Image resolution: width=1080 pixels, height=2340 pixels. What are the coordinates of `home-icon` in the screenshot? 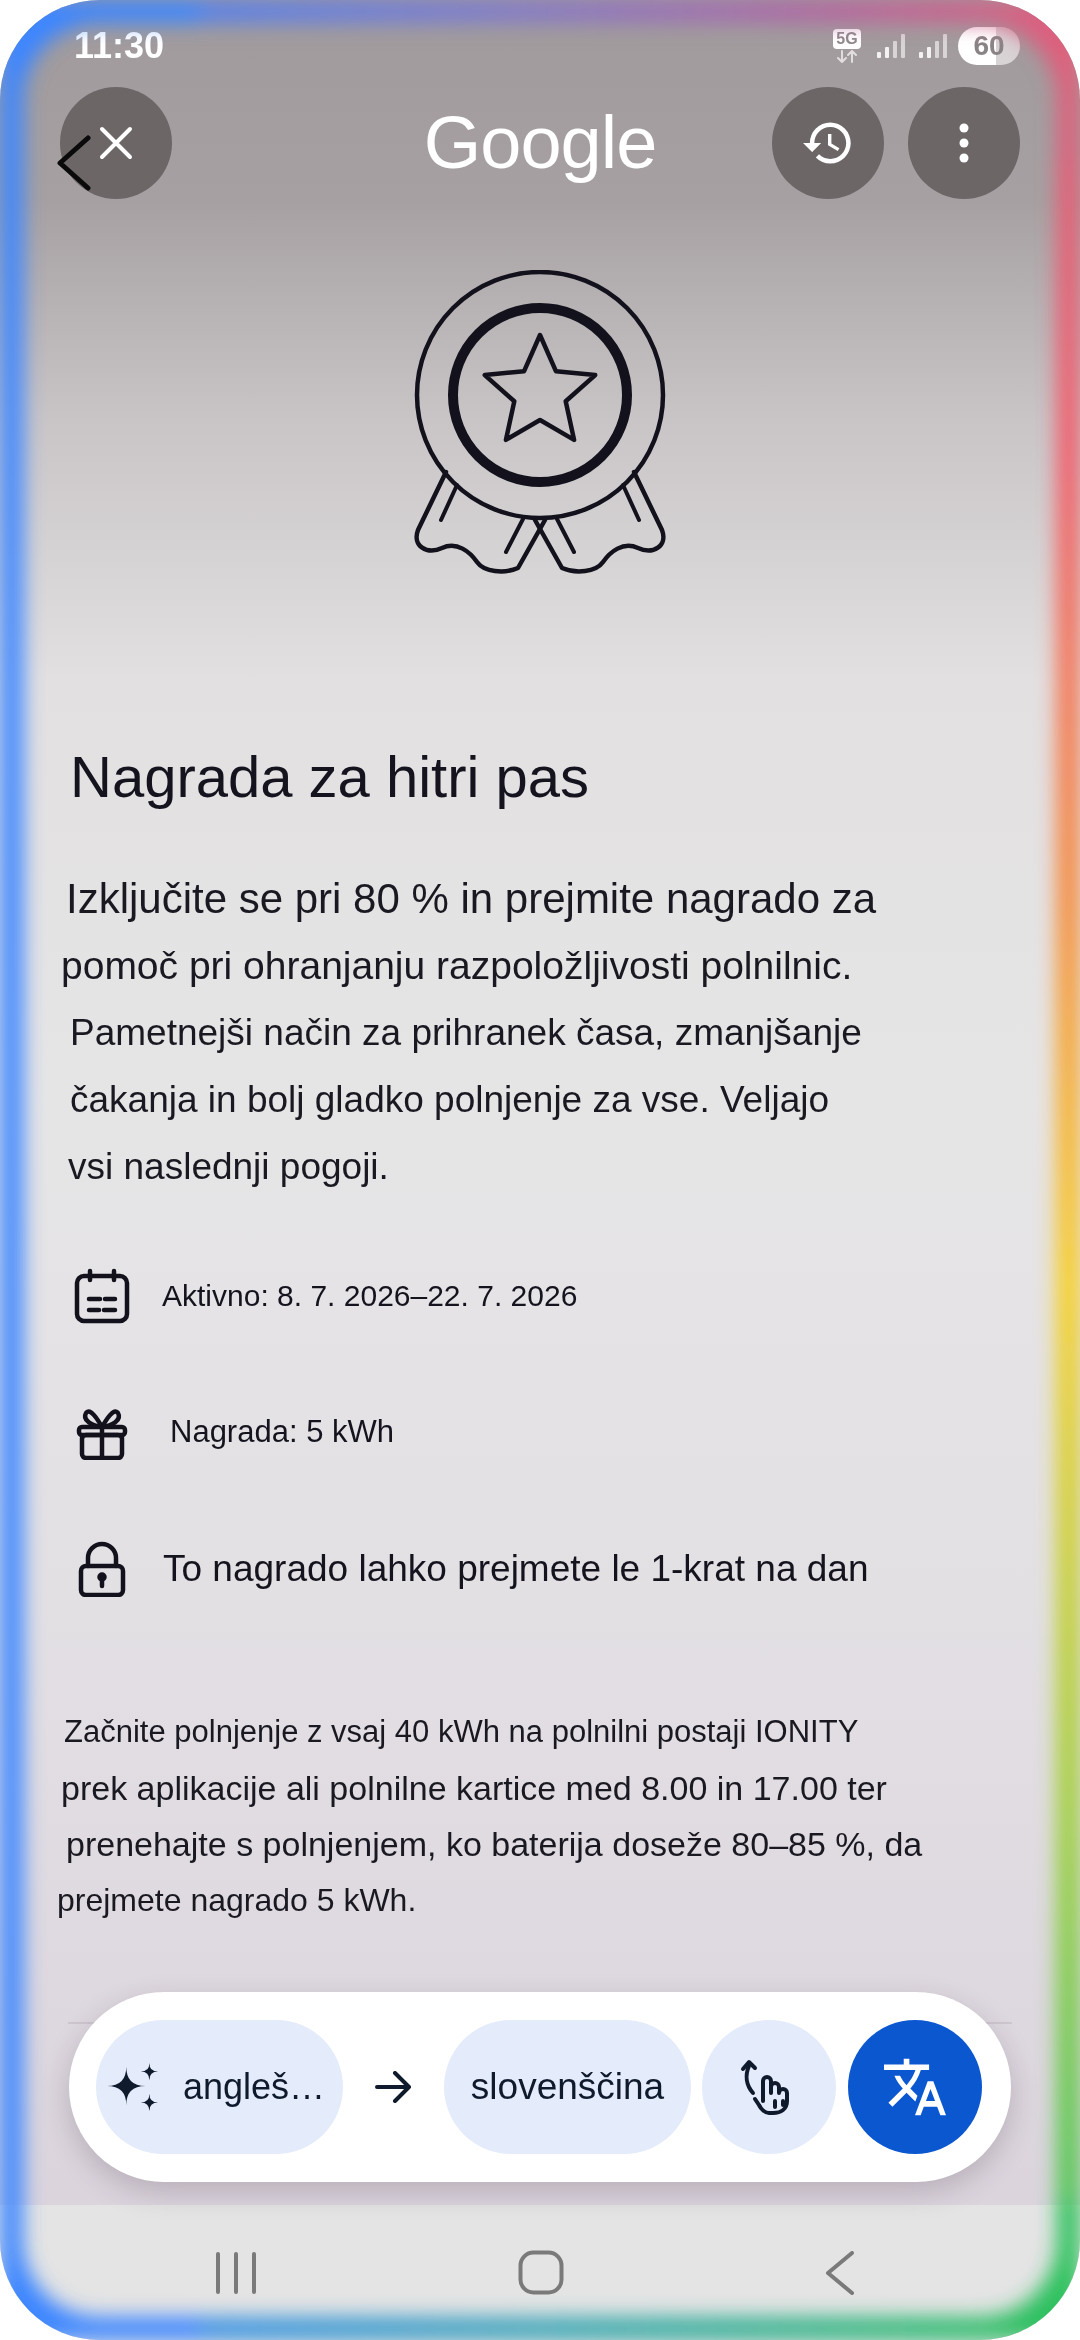 It's located at (541, 2272).